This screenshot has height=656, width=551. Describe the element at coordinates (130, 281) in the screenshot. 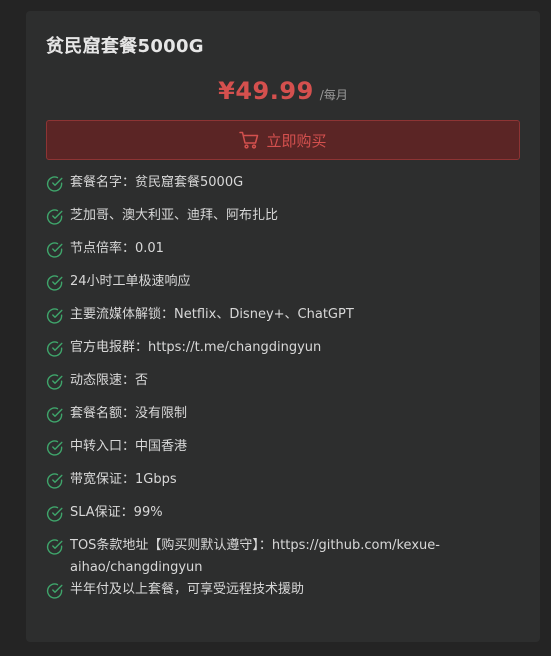

I see `feature-text: 24小时工单极速响应` at that location.